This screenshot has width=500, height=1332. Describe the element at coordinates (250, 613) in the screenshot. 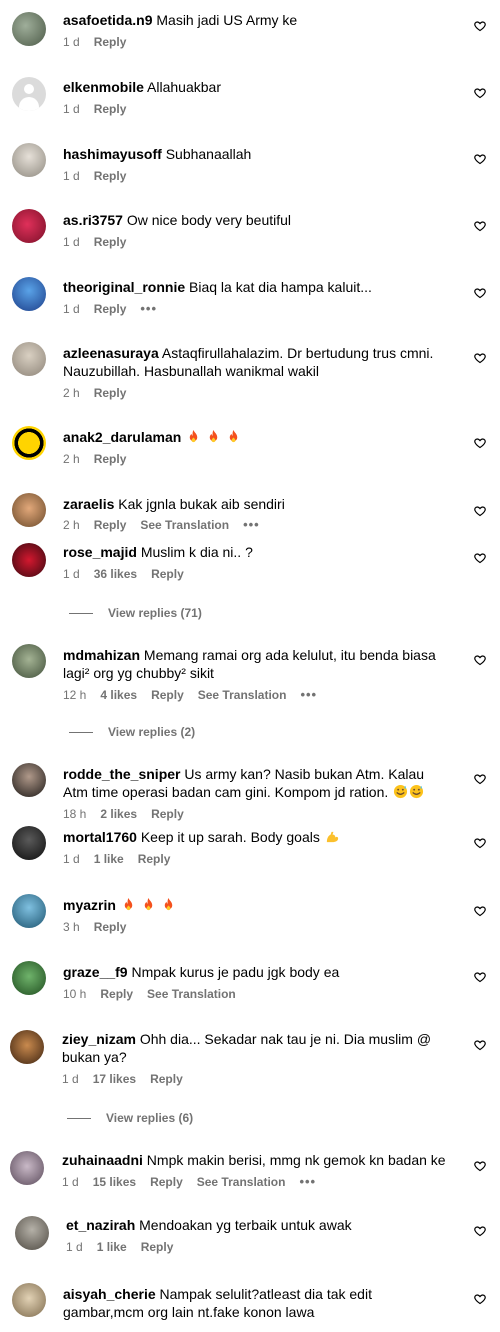

I see `view-replies-button: View replies (71)` at that location.